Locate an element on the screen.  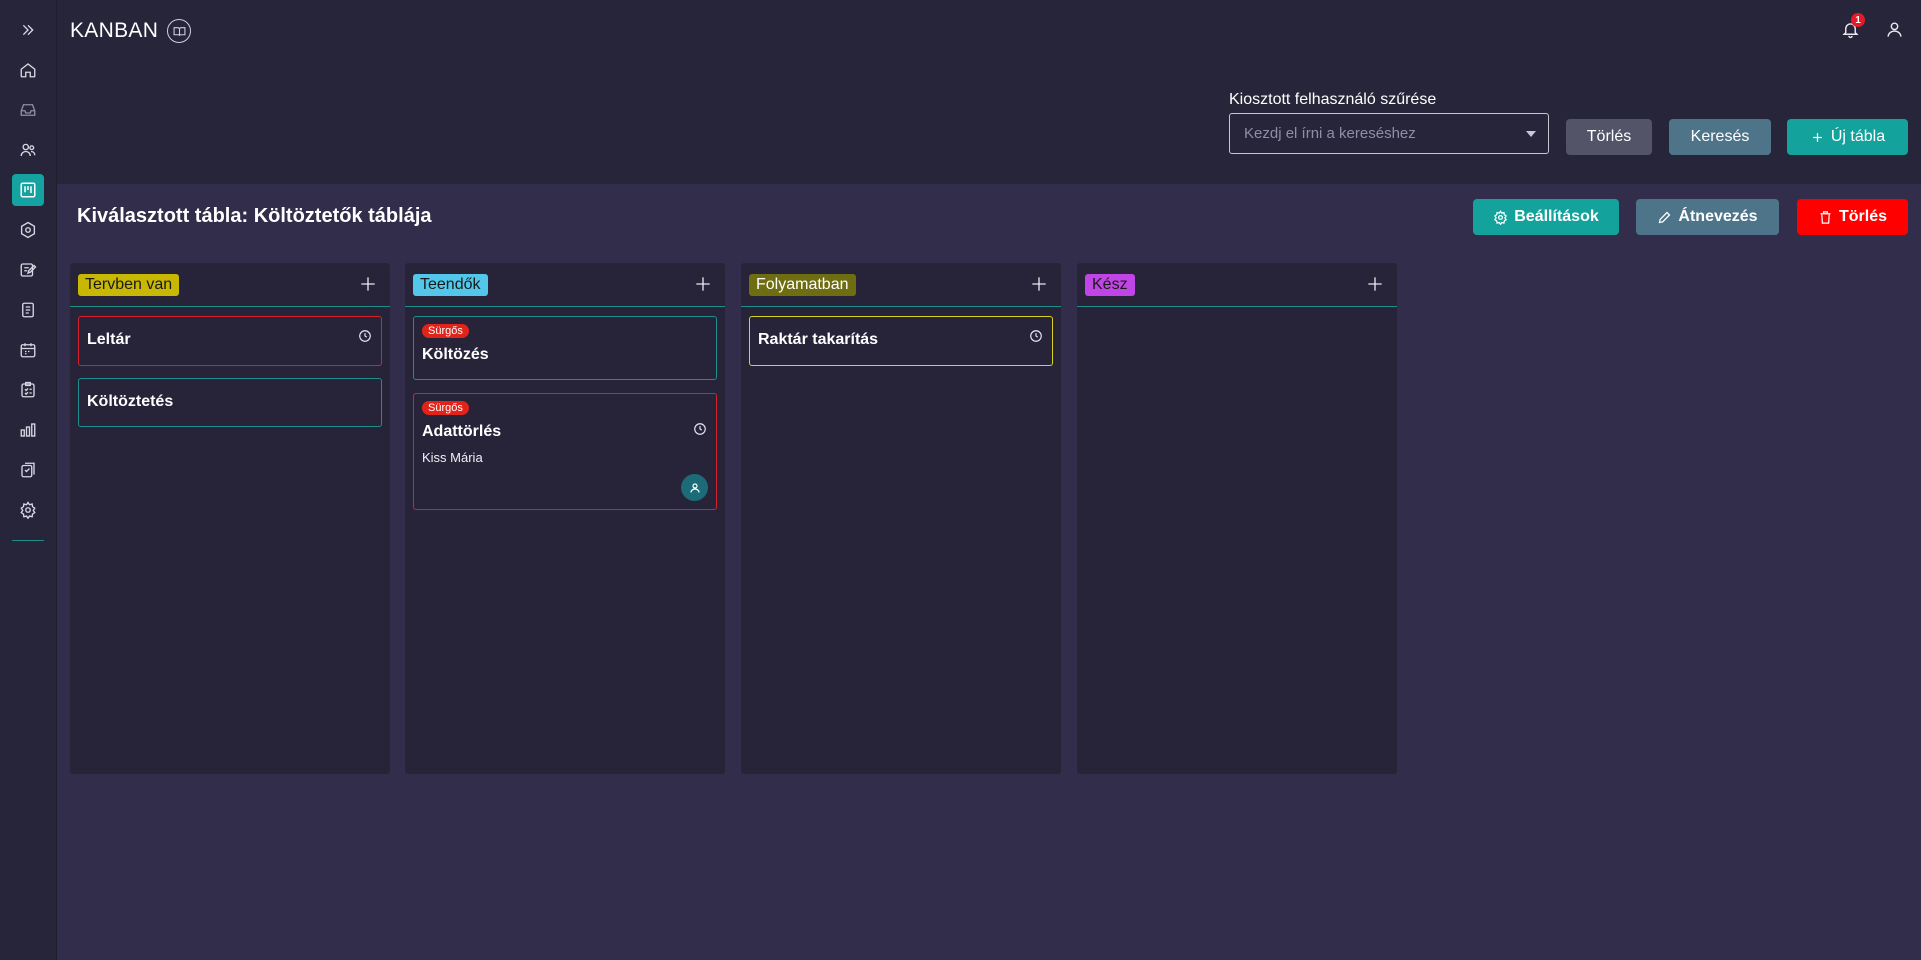
card-title: Költözés is located at coordinates (455, 354).